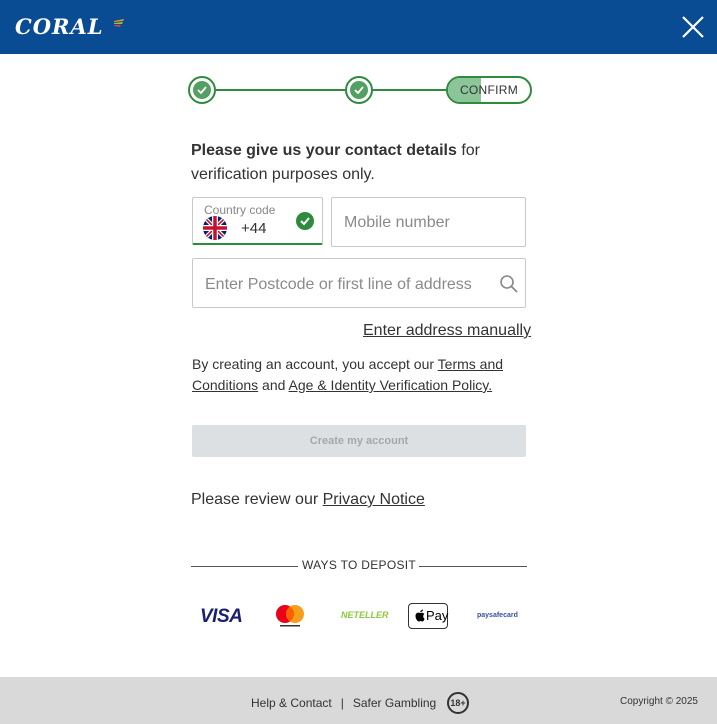 The image size is (717, 724). I want to click on intro-bold: Please give us your contact details, so click(324, 150).